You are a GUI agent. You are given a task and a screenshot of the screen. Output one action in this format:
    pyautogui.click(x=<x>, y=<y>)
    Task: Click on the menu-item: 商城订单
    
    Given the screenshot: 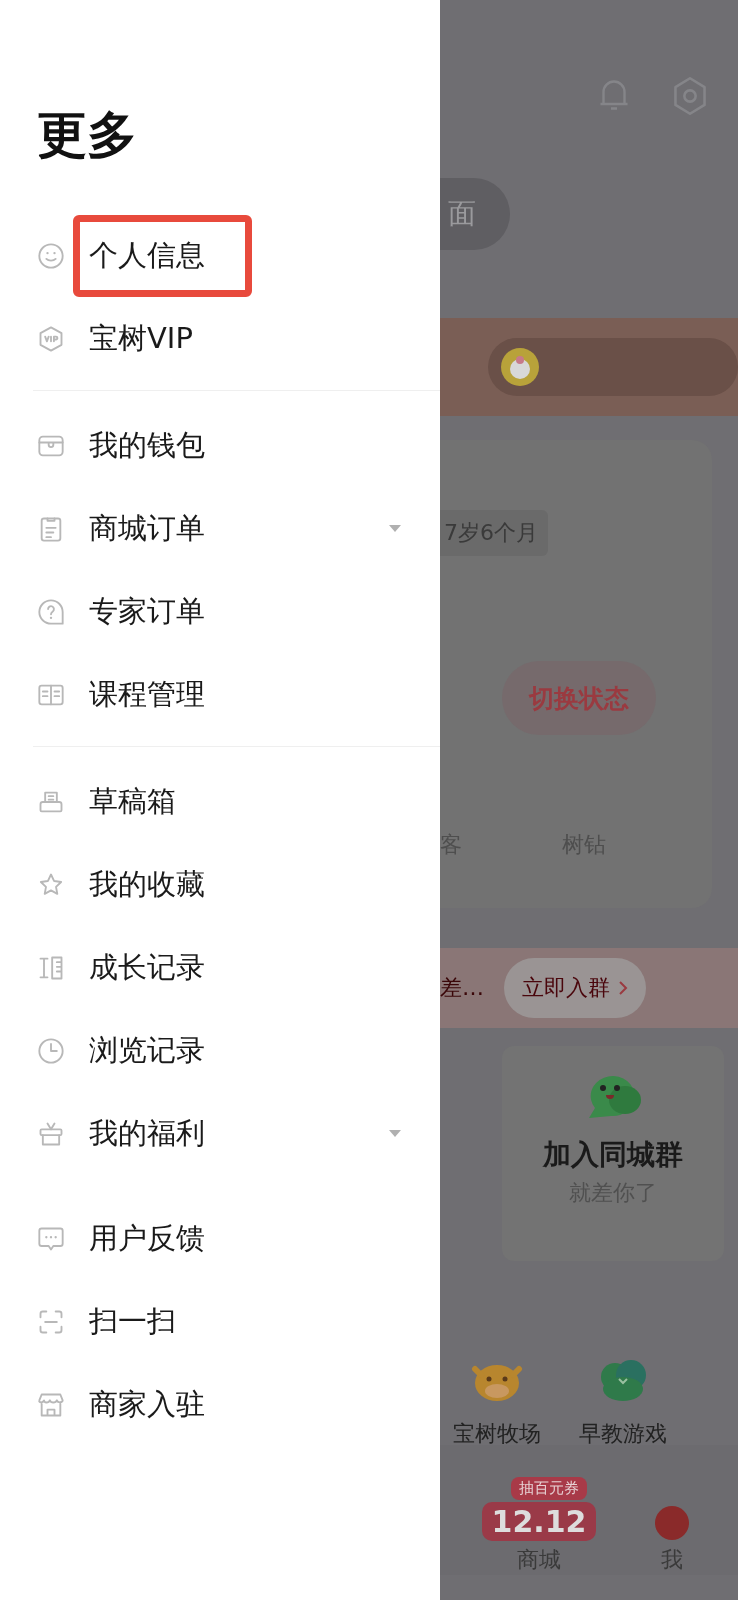 What is the action you would take?
    pyautogui.click(x=238, y=528)
    